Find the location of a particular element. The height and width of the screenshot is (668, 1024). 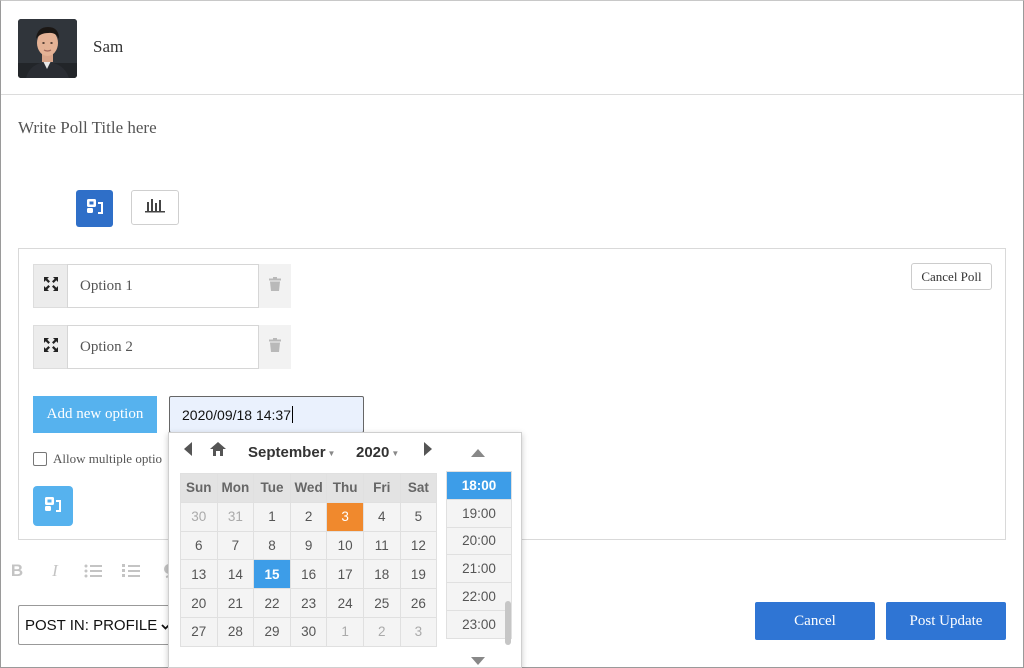

composer-header: Sam is located at coordinates (512, 48).